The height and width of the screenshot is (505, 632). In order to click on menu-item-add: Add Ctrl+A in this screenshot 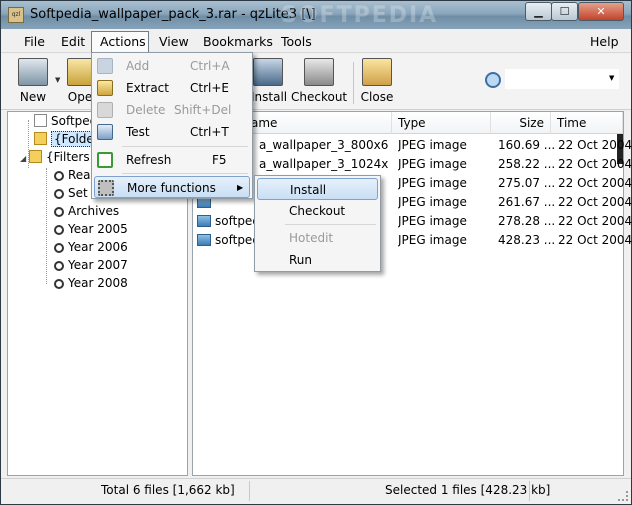, I will do `click(172, 66)`.